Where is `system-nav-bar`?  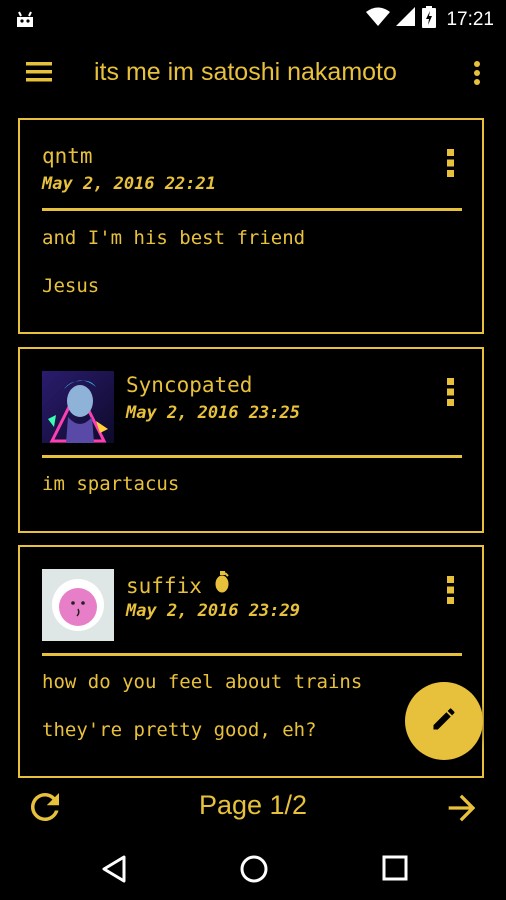 system-nav-bar is located at coordinates (253, 869).